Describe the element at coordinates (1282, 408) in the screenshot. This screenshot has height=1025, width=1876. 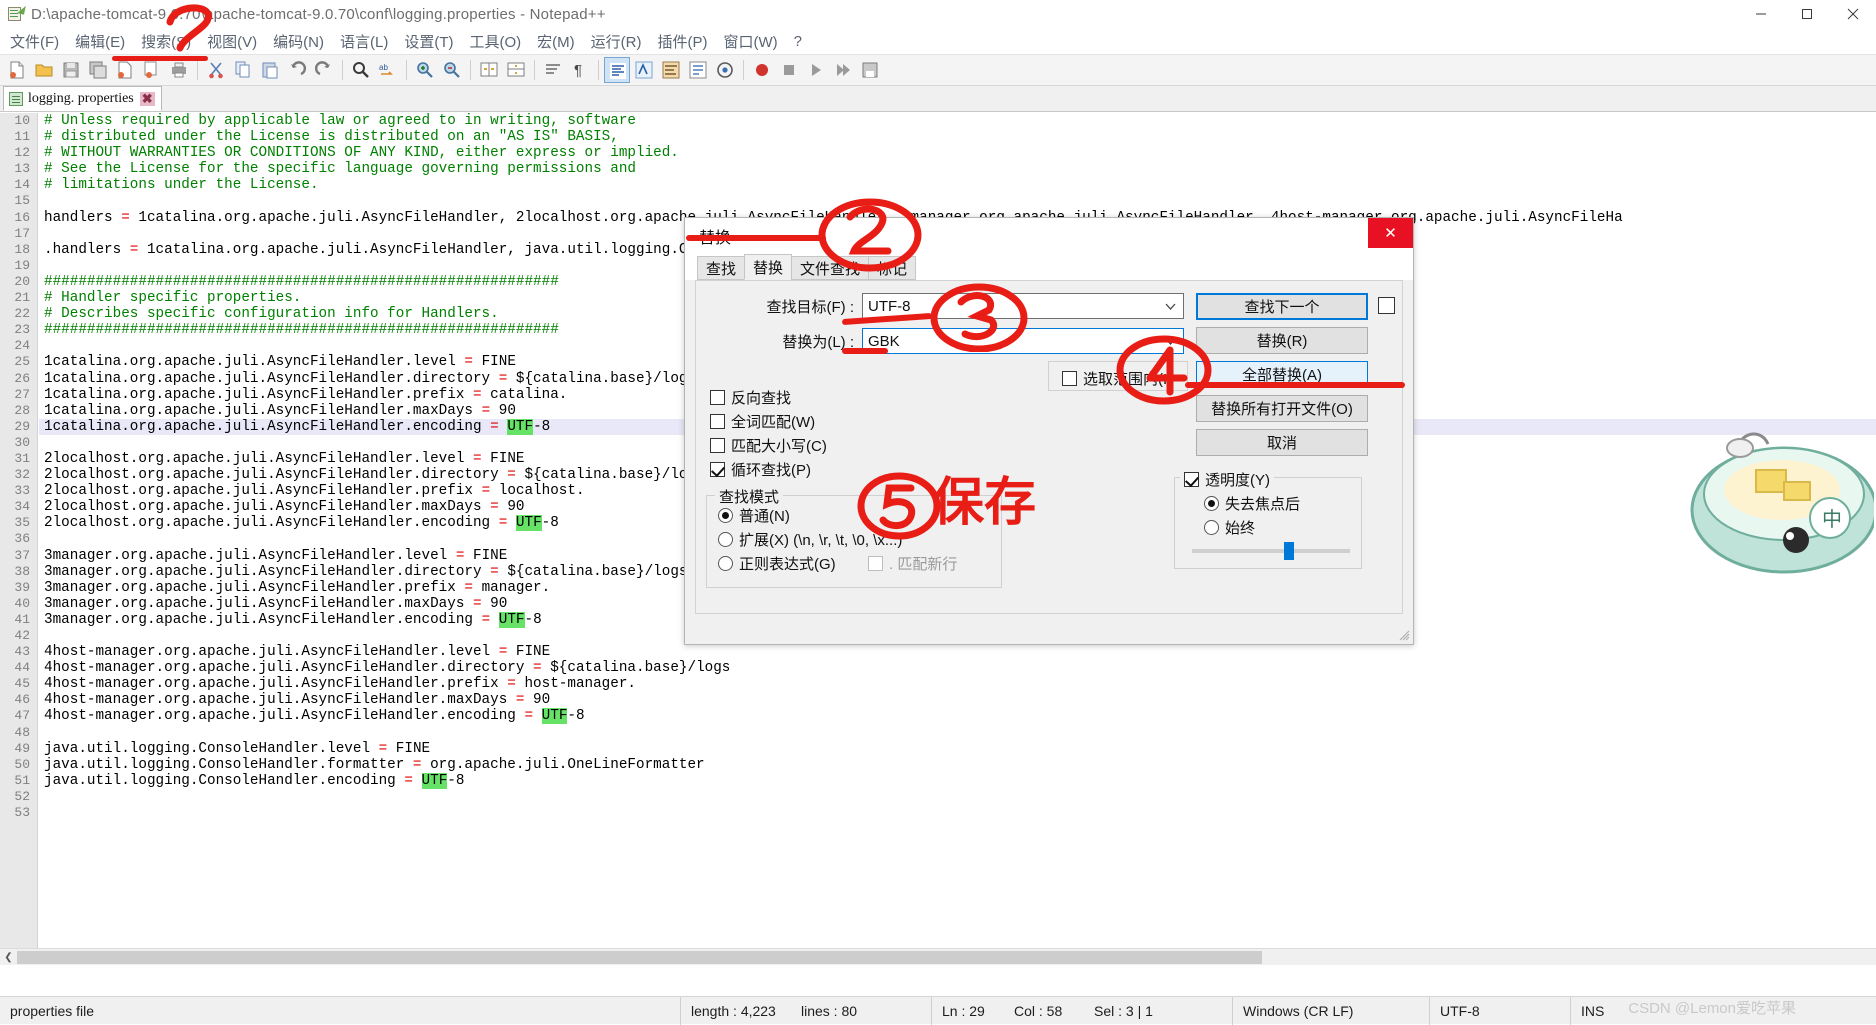
I see `replace-in-all-opened-documents-button: 替换所有打开文件(O)` at that location.